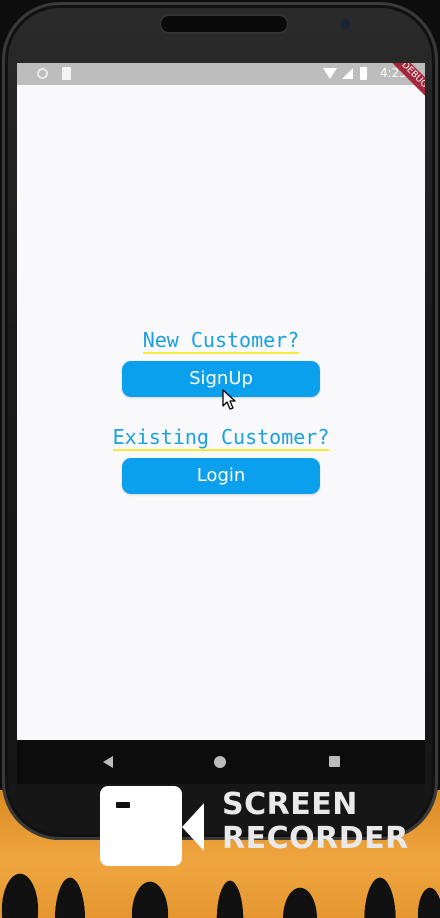 This screenshot has width=440, height=918. I want to click on back-icon, so click(108, 762).